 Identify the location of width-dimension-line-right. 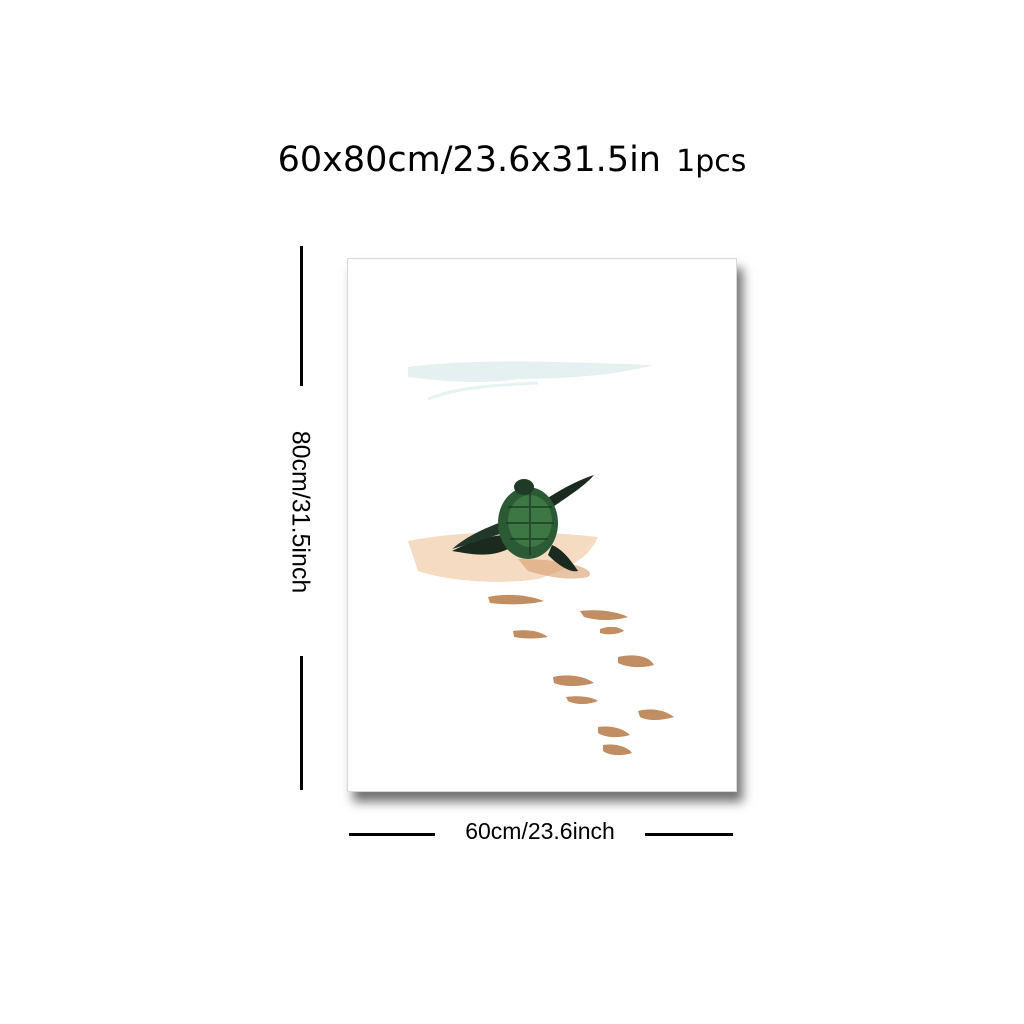
(689, 834).